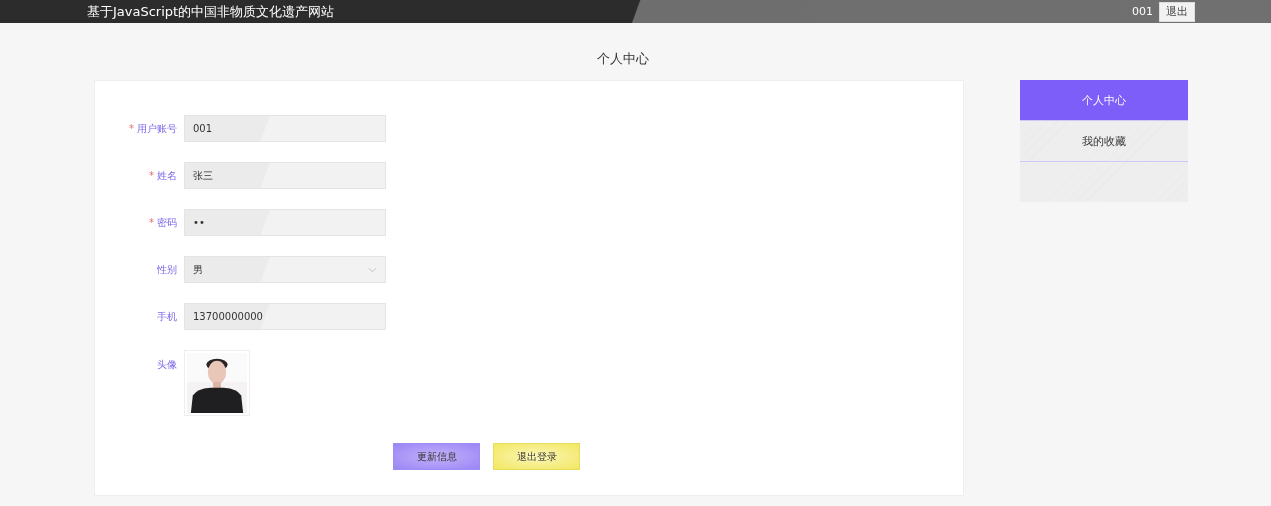  What do you see at coordinates (167, 364) in the screenshot?
I see `field-label: 头像` at bounding box center [167, 364].